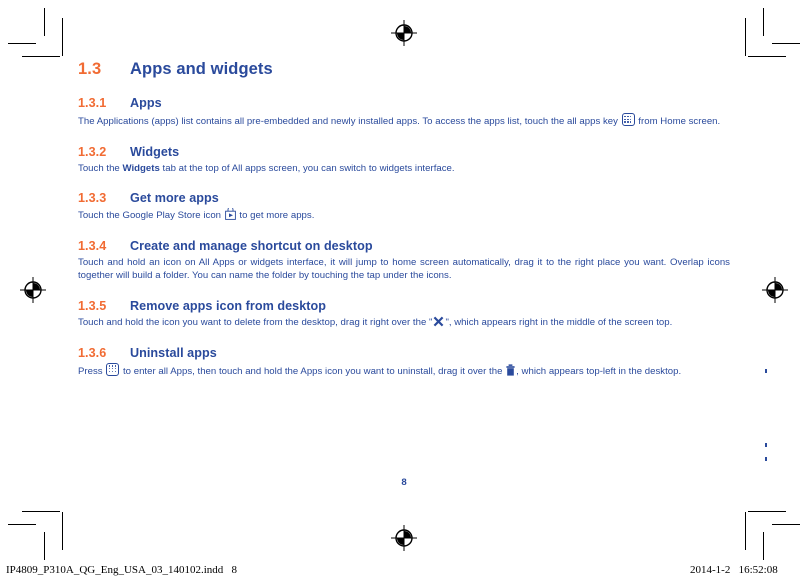  I want to click on section-title: Get more apps, so click(174, 198).